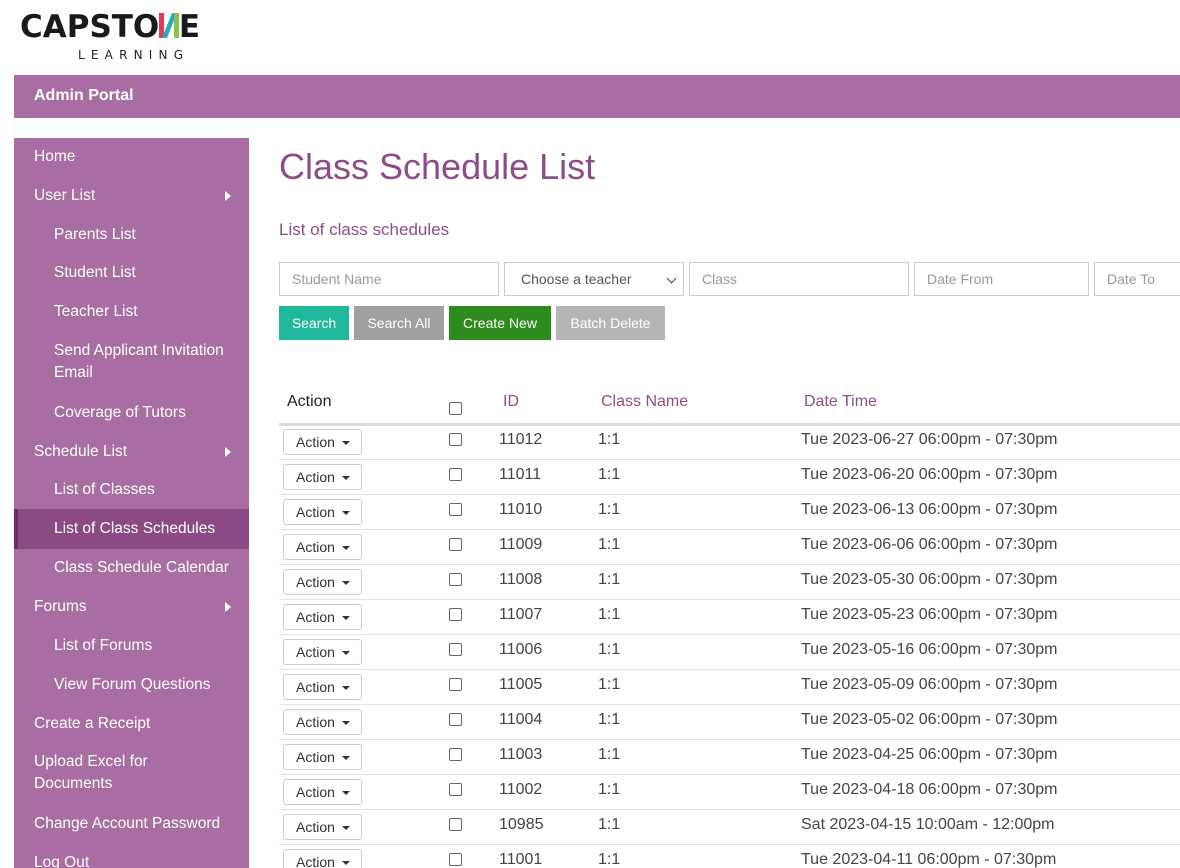 The image size is (1180, 868). Describe the element at coordinates (131, 828) in the screenshot. I see `sidebar-item-change-password: Change Account Password` at that location.